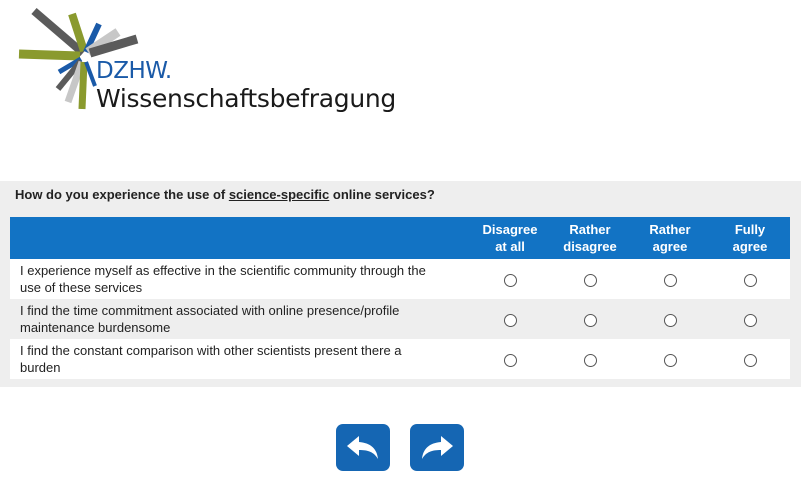 The image size is (801, 481). What do you see at coordinates (81, 287) in the screenshot?
I see `statement-line: use of these services` at bounding box center [81, 287].